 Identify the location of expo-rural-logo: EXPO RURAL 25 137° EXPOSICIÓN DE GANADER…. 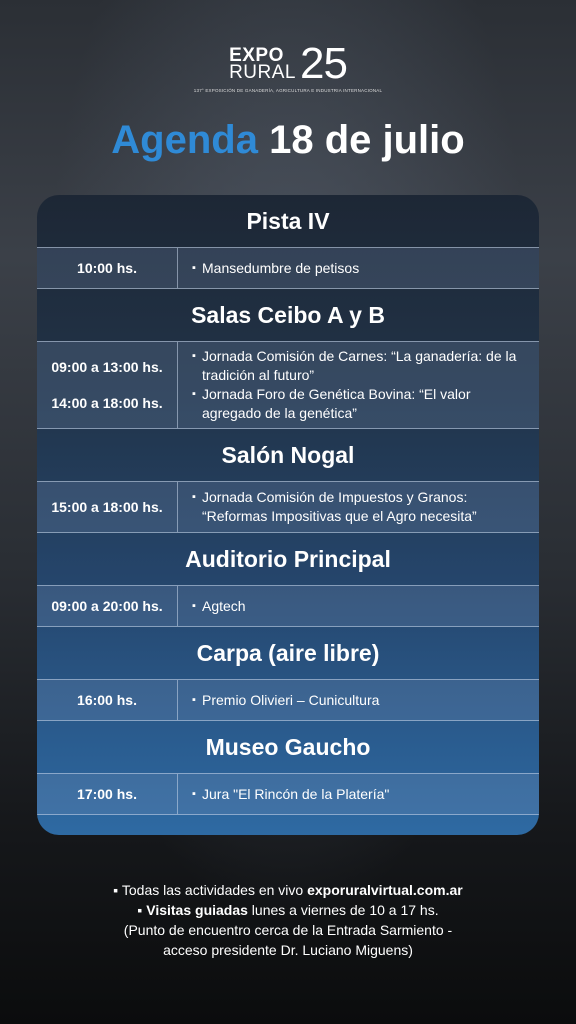
(288, 66).